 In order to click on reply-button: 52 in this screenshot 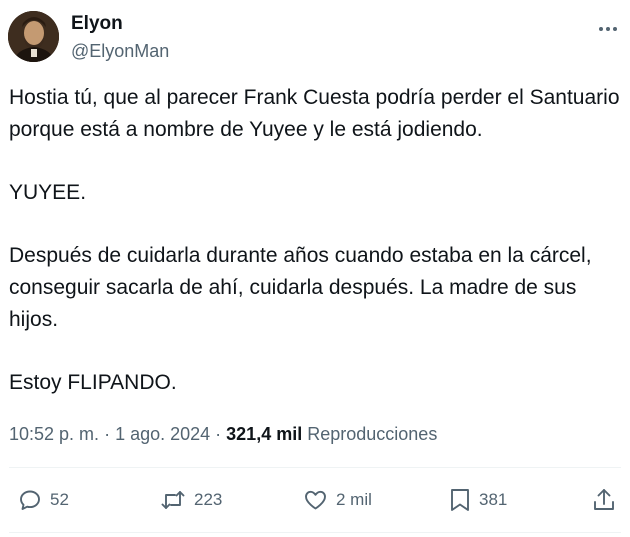, I will do `click(43, 500)`.